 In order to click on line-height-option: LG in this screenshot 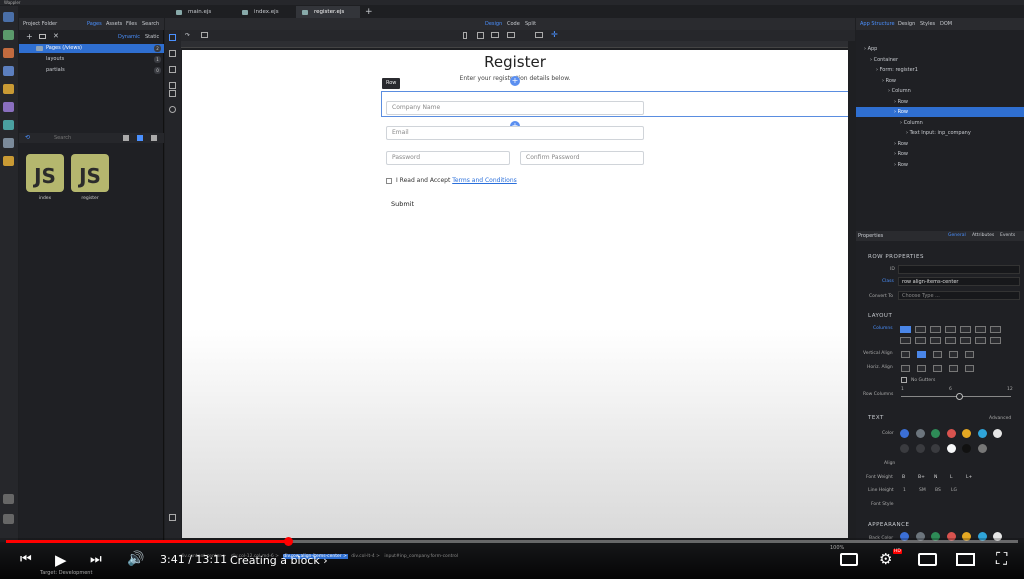, I will do `click(954, 490)`.